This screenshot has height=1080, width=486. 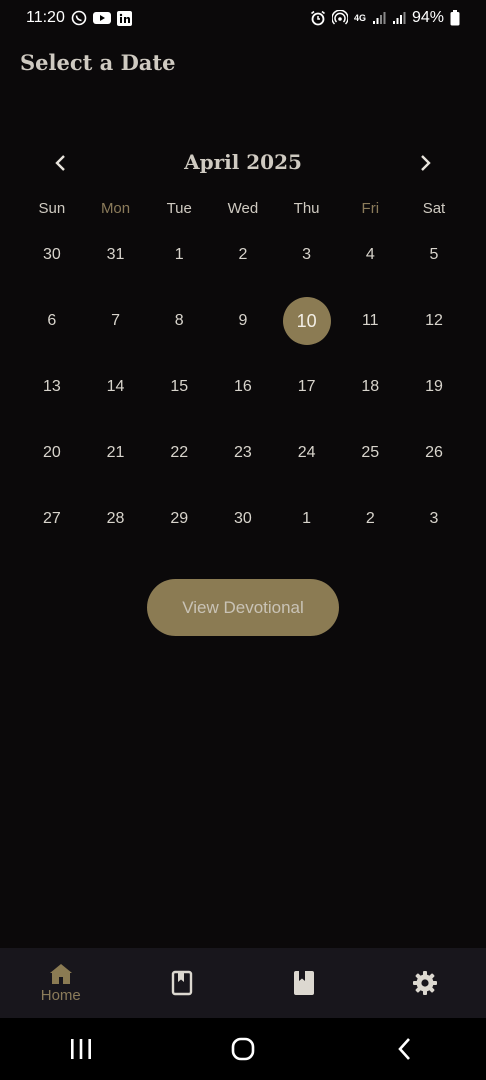 I want to click on whatsapp-icon, so click(x=79, y=18).